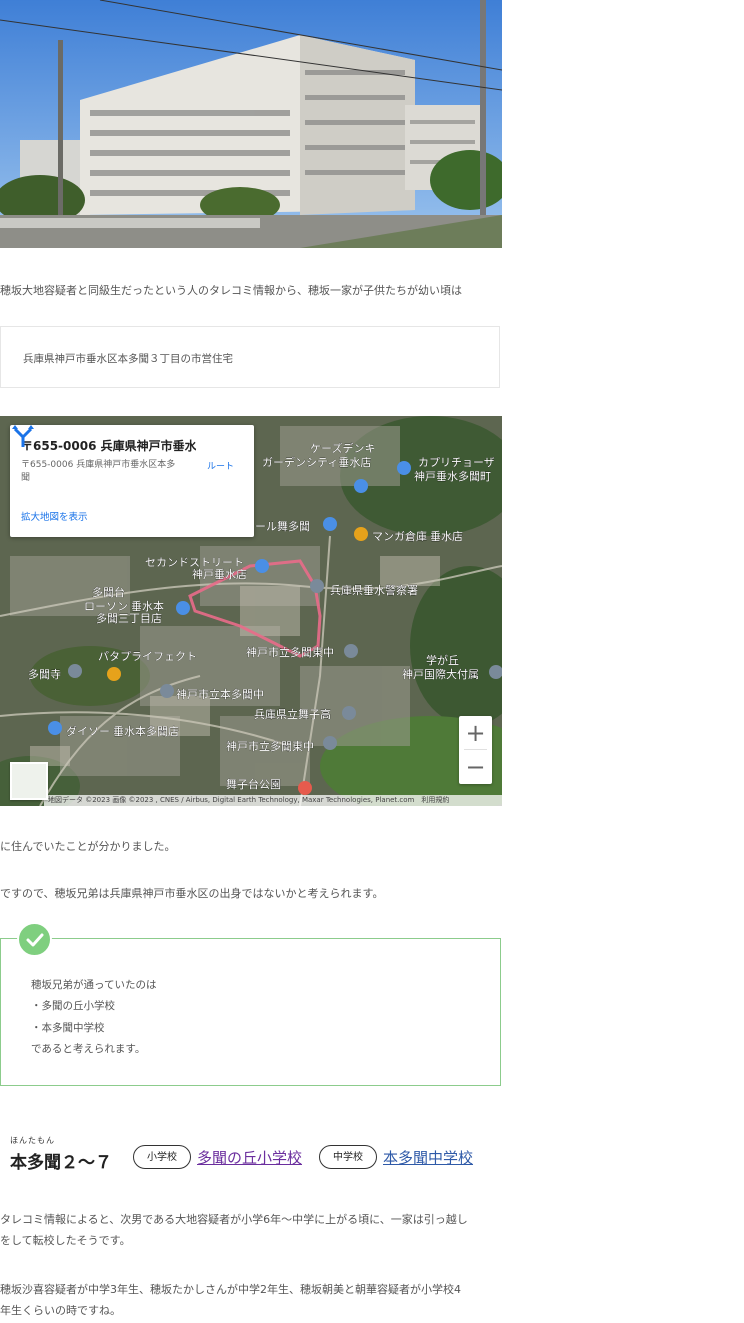 This screenshot has width=744, height=1323. What do you see at coordinates (456, 462) in the screenshot?
I see `map-label: カプリチョーザ` at bounding box center [456, 462].